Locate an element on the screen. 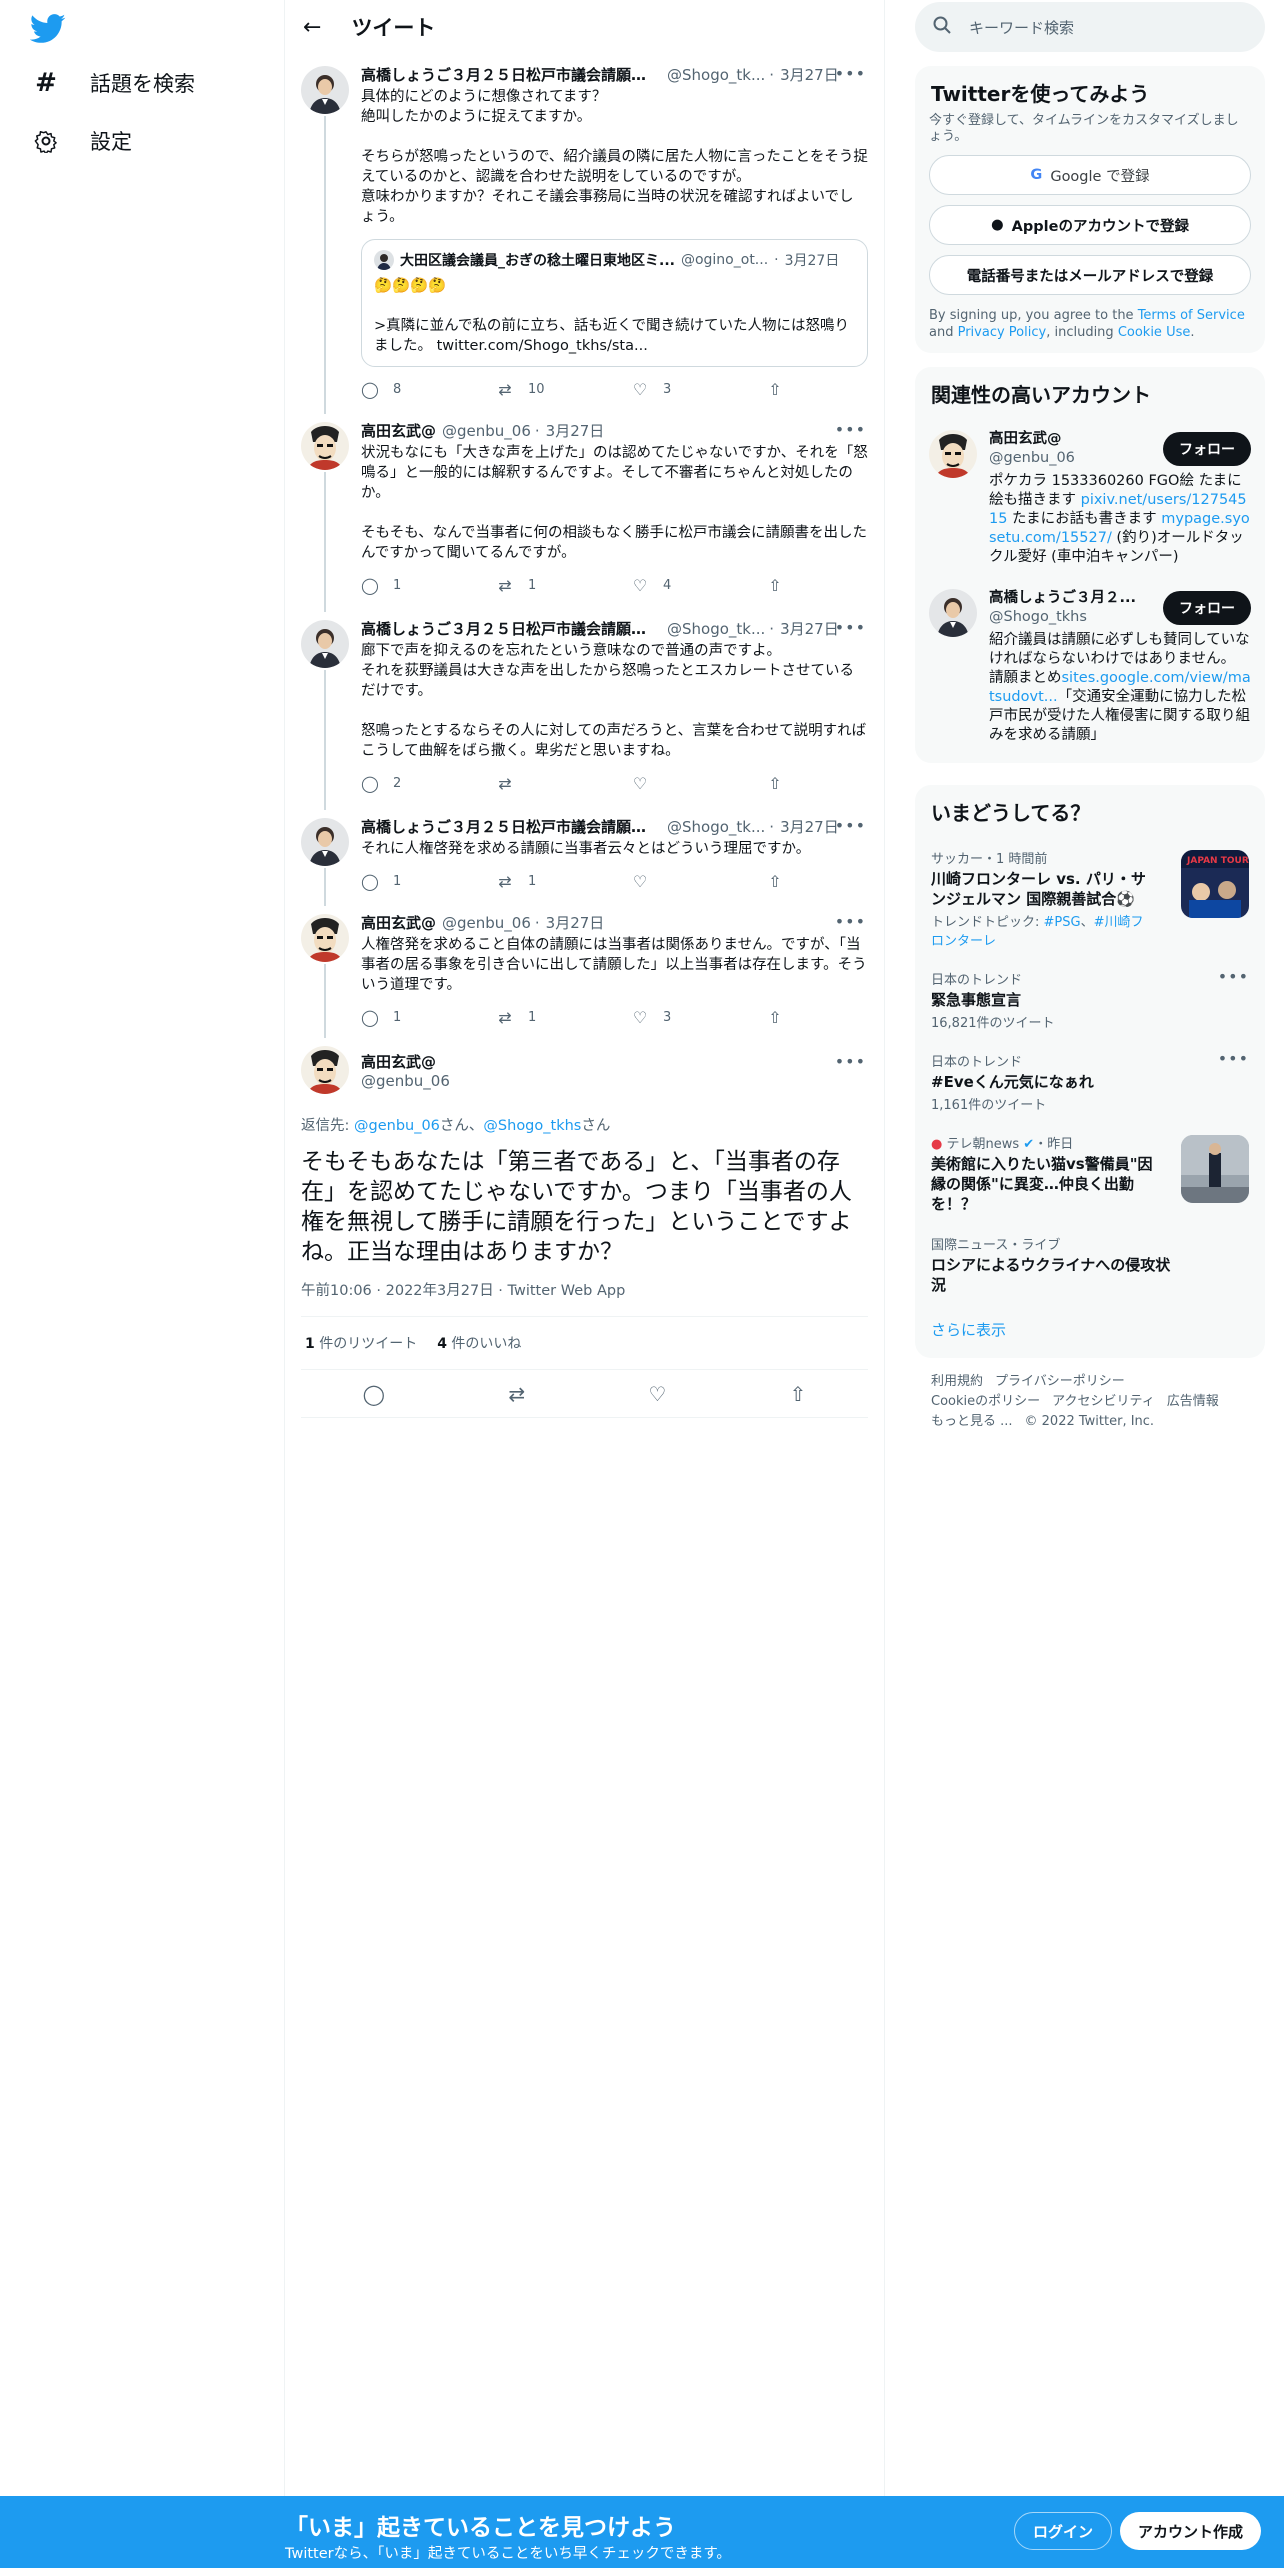  tweet-client: Twitter Web App is located at coordinates (567, 1291).